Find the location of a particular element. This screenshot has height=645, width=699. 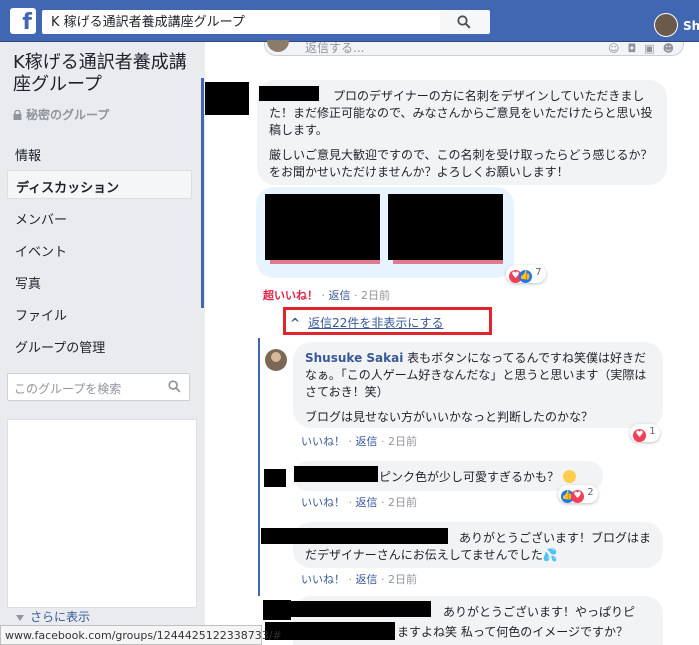

redacted-text is located at coordinates (330, 631).